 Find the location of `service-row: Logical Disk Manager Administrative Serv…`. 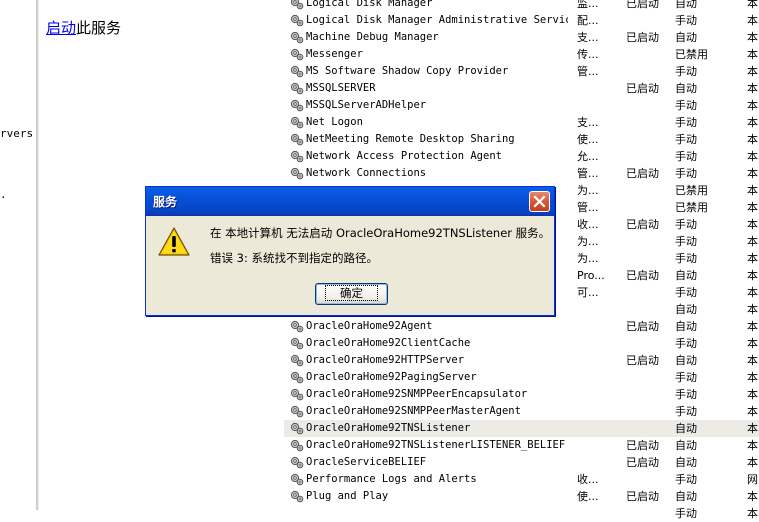

service-row: Logical Disk Manager Administrative Serv… is located at coordinates (521, 20).